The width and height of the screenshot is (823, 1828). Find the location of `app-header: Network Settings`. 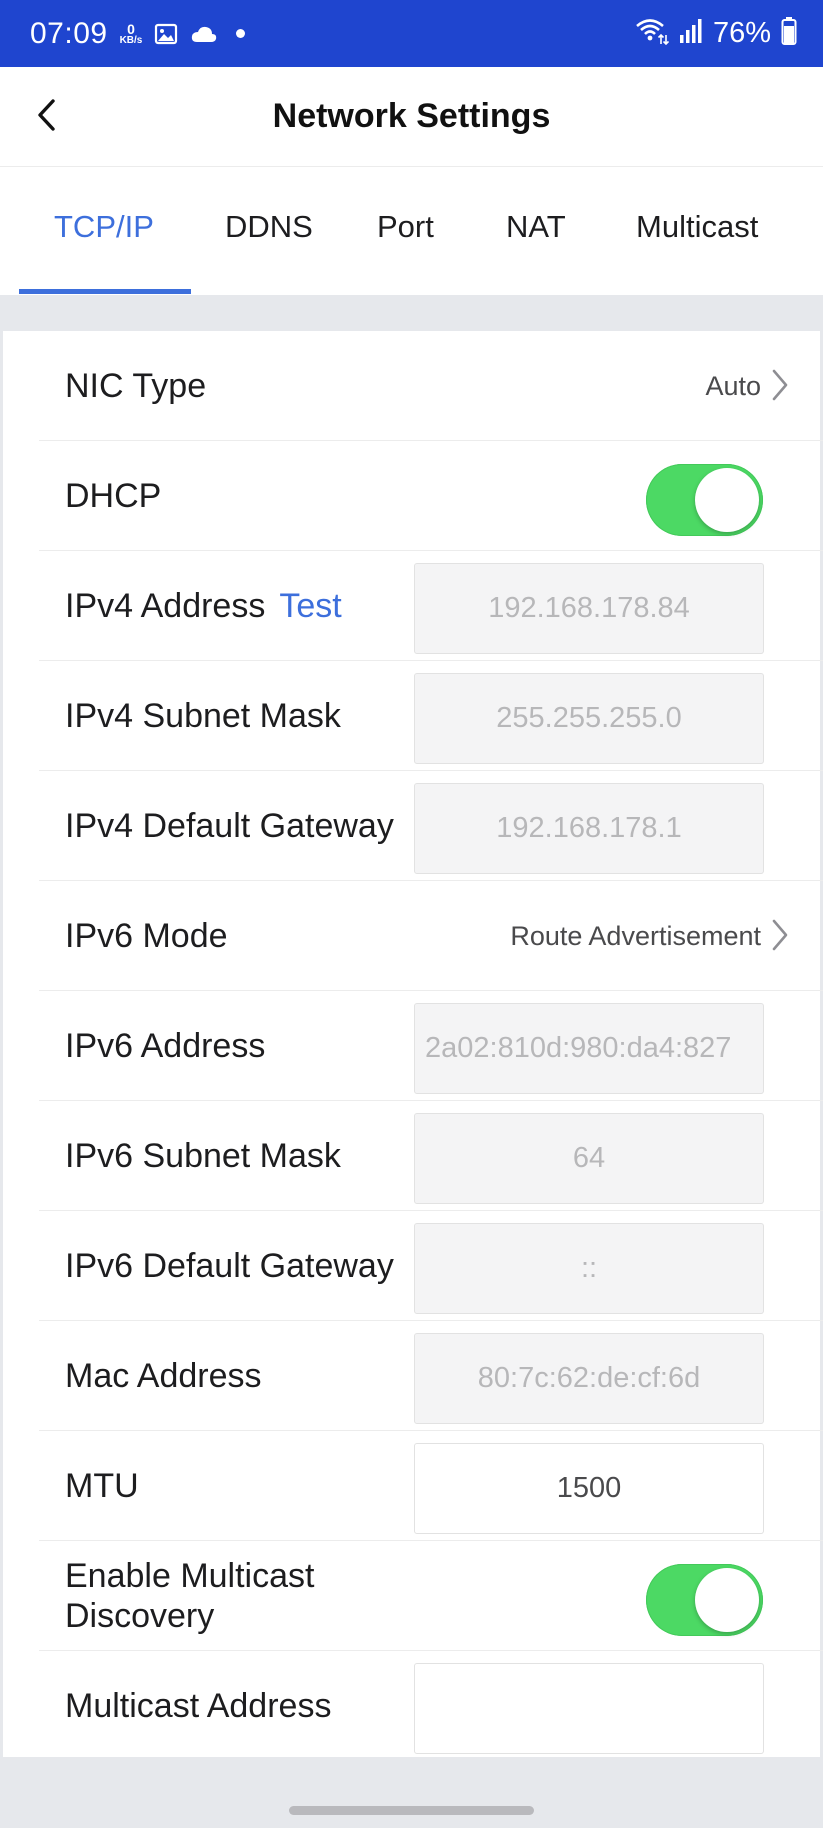

app-header: Network Settings is located at coordinates (411, 117).